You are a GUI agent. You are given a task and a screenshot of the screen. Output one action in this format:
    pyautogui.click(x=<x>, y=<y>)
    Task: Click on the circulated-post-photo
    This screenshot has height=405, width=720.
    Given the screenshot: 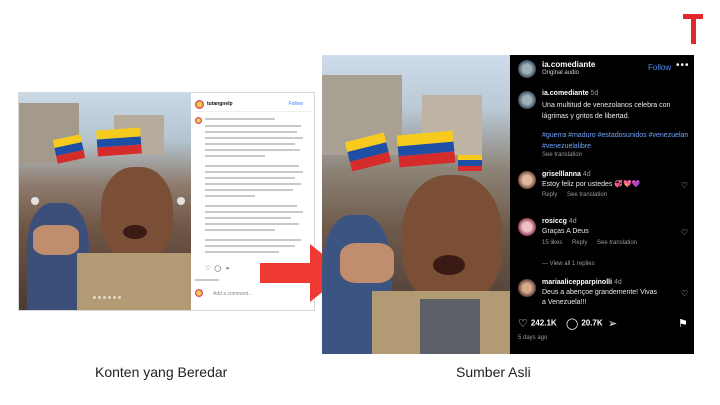 What is the action you would take?
    pyautogui.click(x=105, y=201)
    